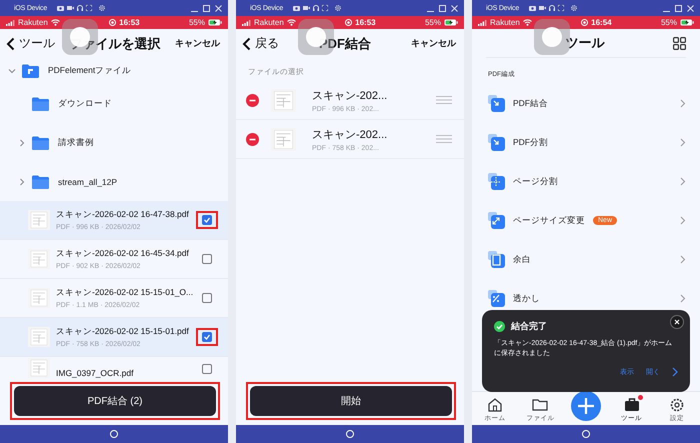  I want to click on folder-row: PDFelementファイル, so click(114, 71).